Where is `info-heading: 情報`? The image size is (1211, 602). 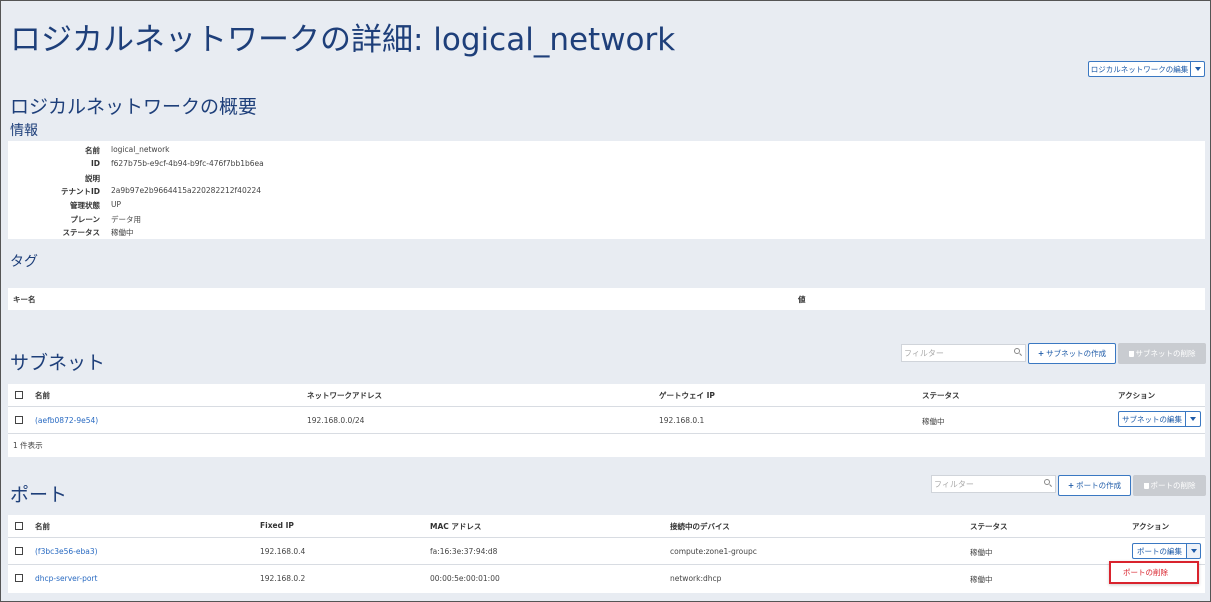 info-heading: 情報 is located at coordinates (24, 131).